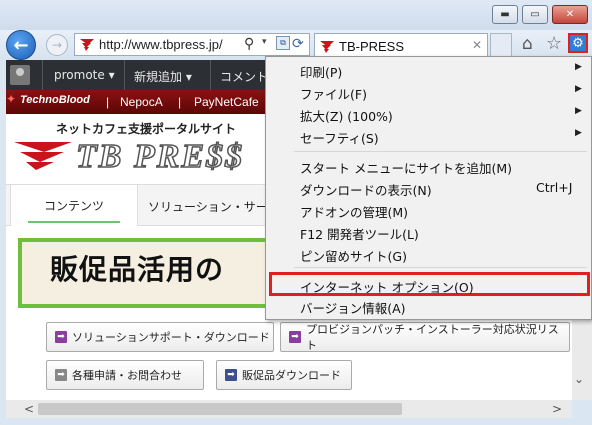 Image resolution: width=592 pixels, height=425 pixels. I want to click on menu-item-about: バージョン情報(A), so click(428, 306).